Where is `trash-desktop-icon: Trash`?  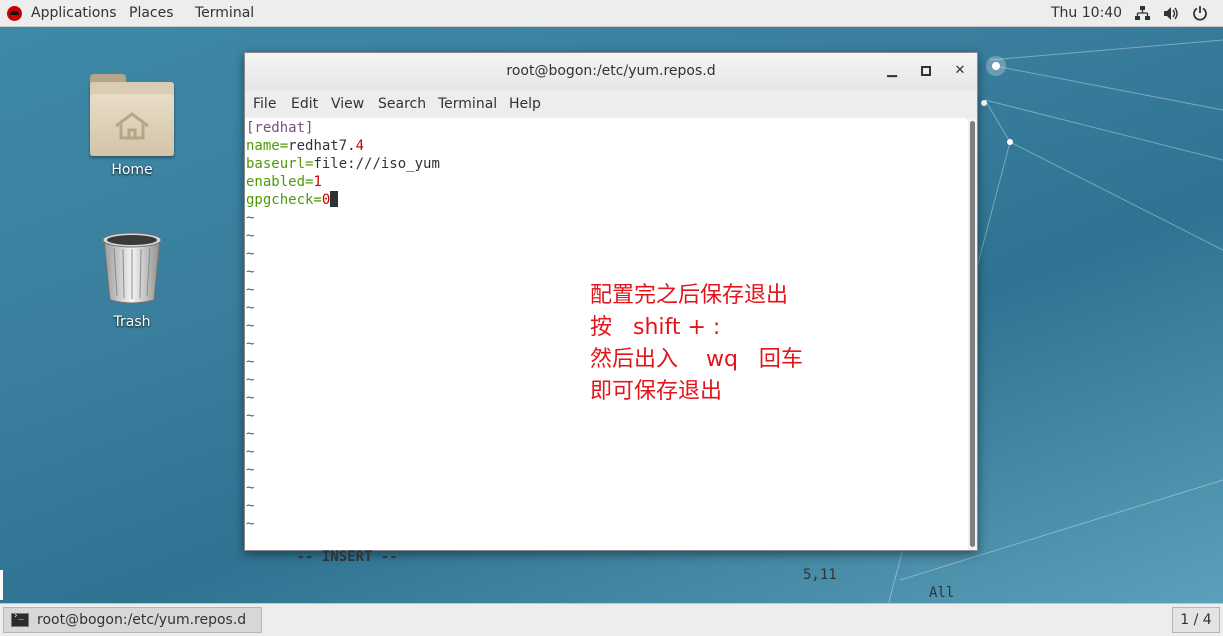
trash-desktop-icon: Trash is located at coordinates (132, 280).